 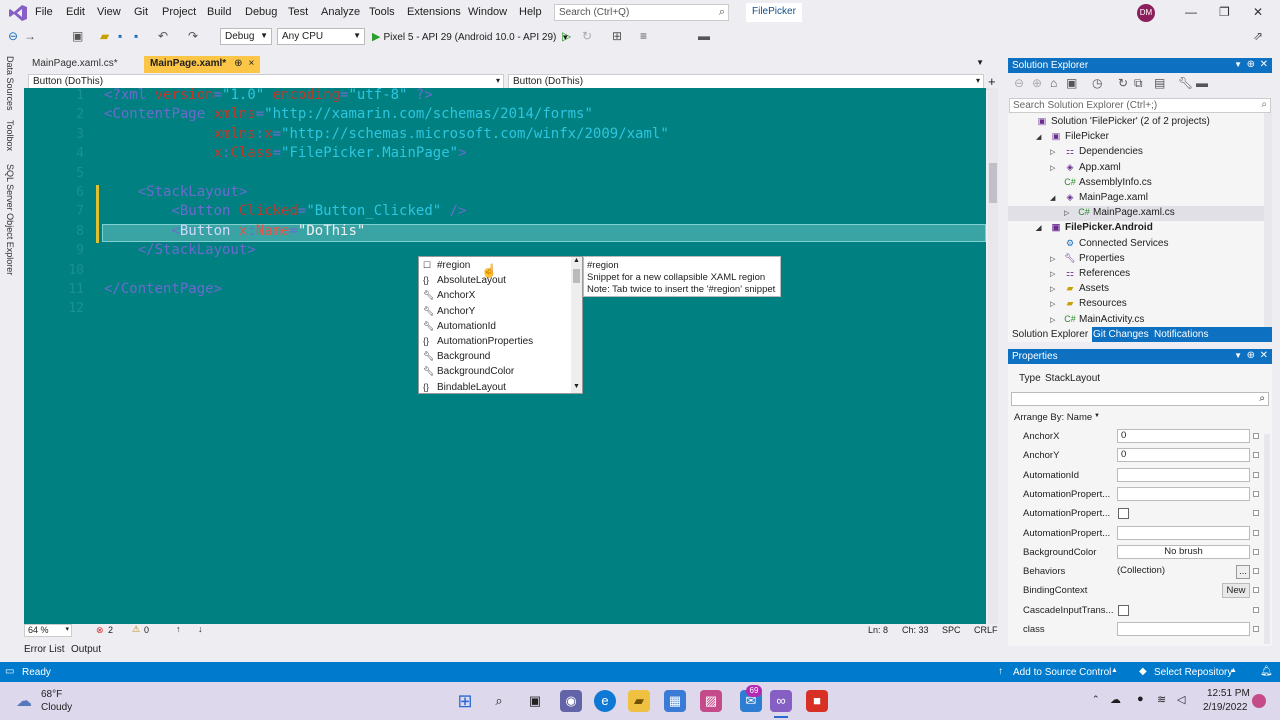 I want to click on tree-item: ▷ 🔧︎ Properties, so click(x=1087, y=258).